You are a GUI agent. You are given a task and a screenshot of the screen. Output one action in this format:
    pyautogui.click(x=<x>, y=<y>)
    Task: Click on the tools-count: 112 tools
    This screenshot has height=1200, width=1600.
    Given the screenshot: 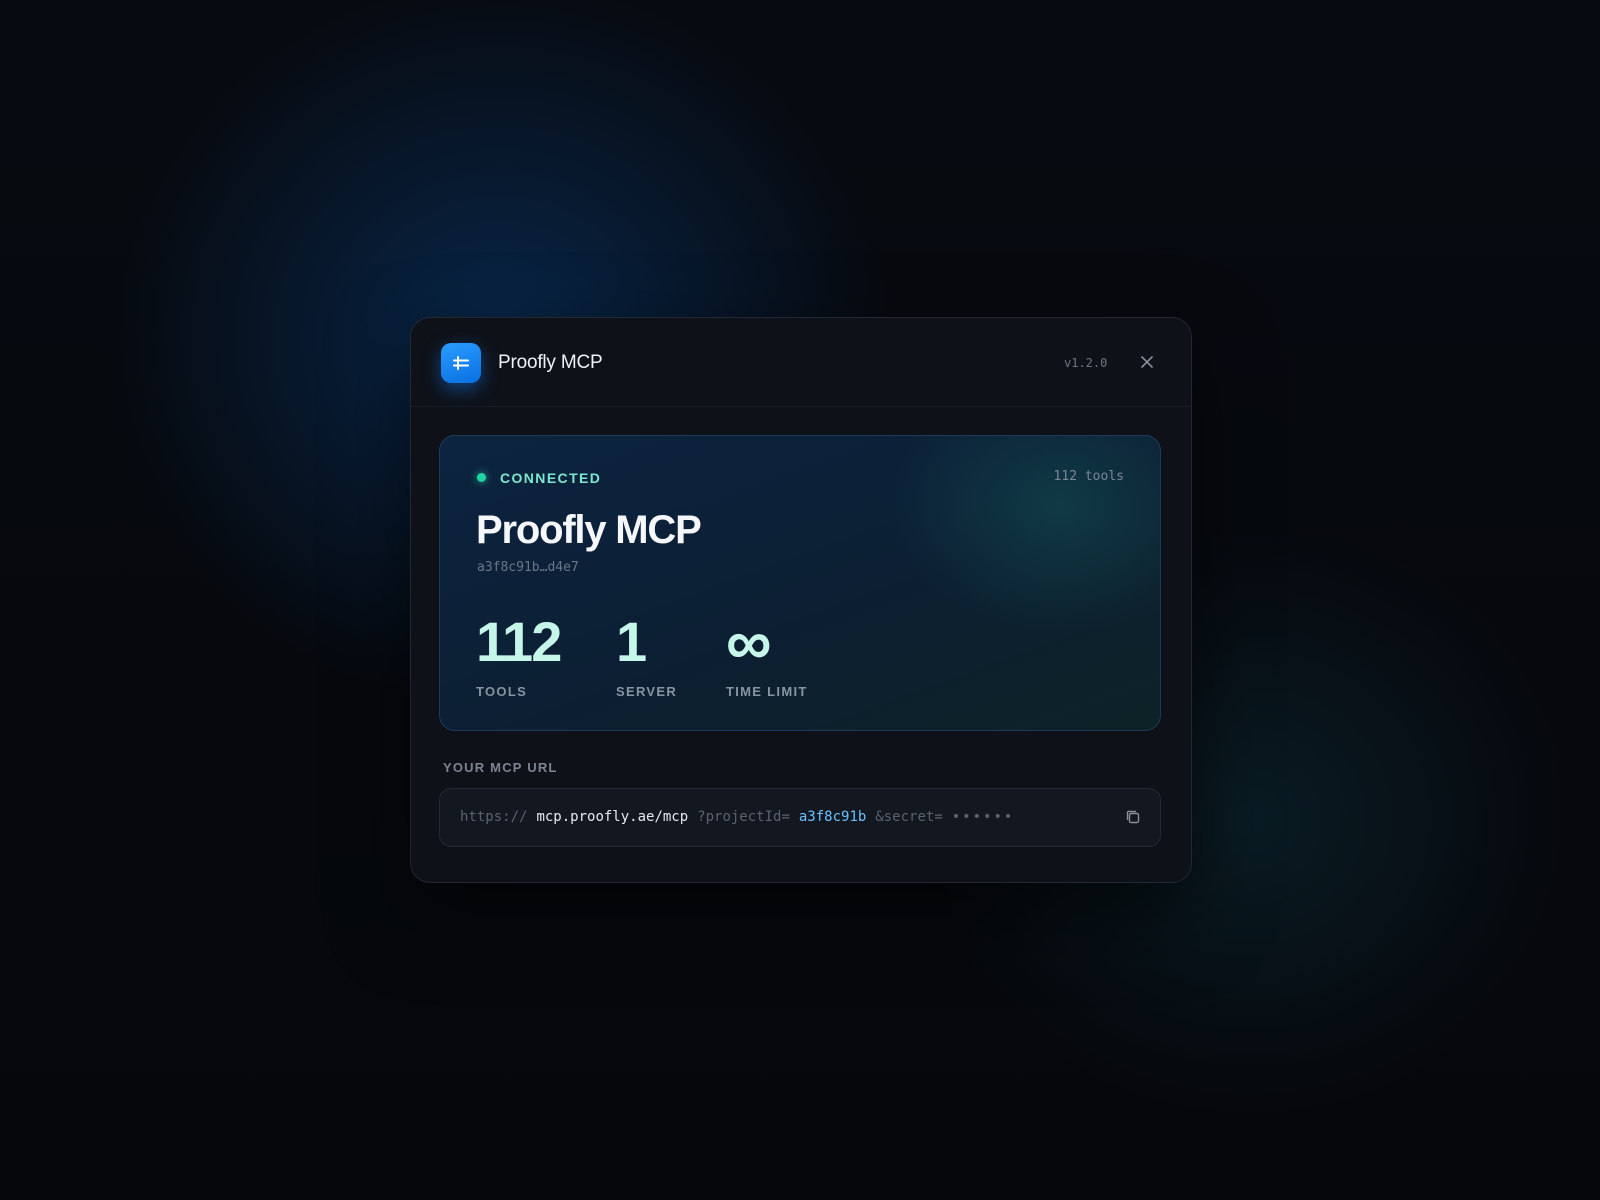 What is the action you would take?
    pyautogui.click(x=1088, y=476)
    